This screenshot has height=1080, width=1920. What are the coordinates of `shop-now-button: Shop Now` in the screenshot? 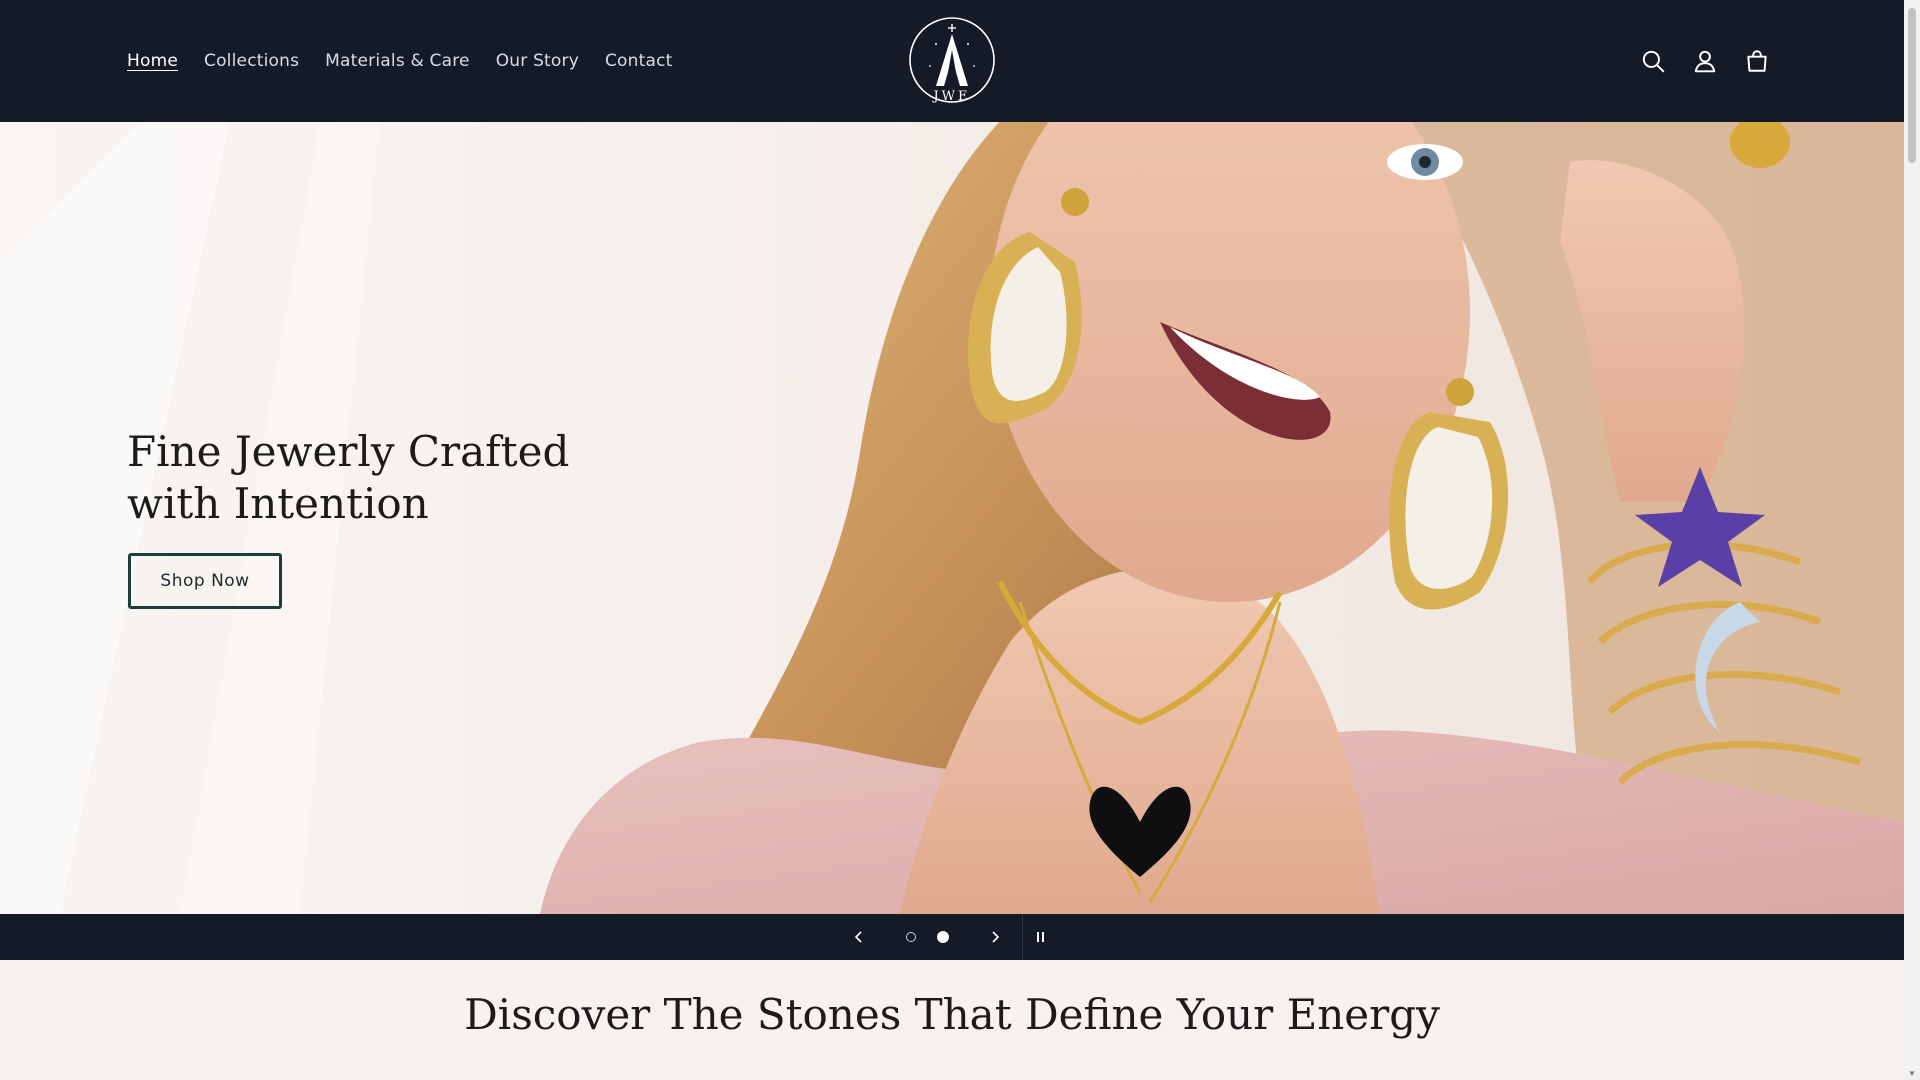 It's located at (205, 581).